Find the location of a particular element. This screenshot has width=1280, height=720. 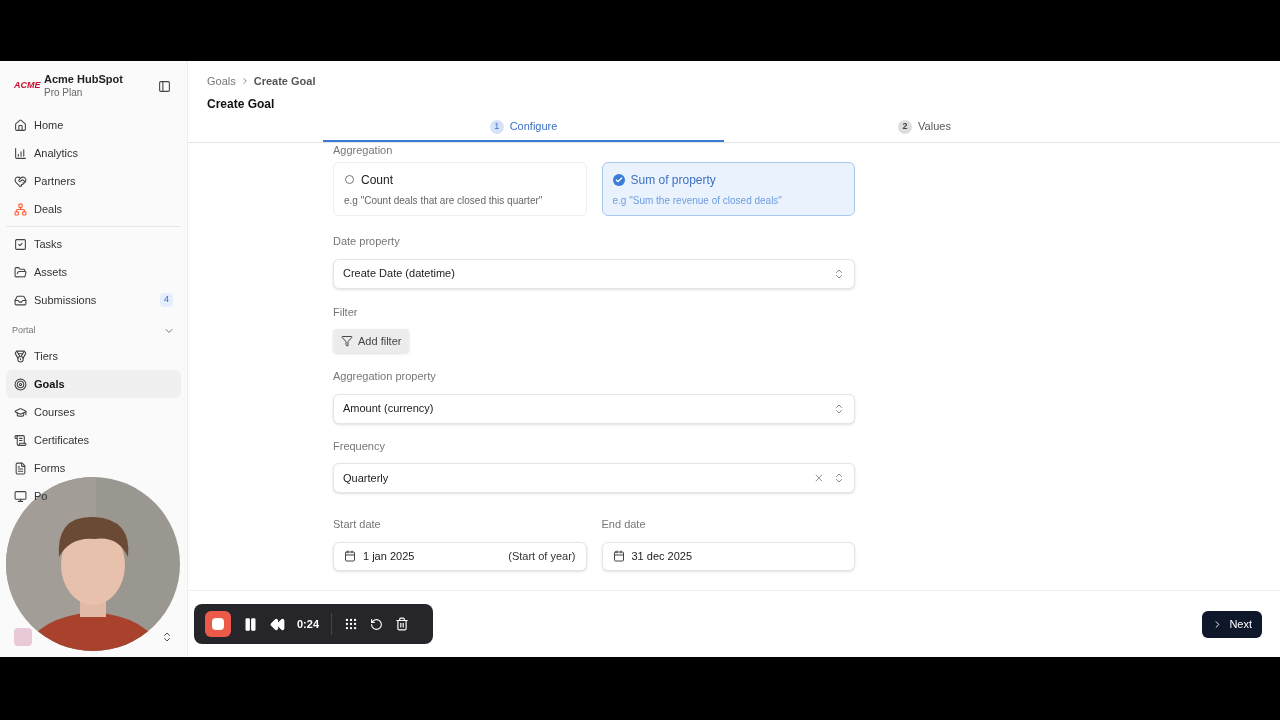

inbox-icon is located at coordinates (20, 300).